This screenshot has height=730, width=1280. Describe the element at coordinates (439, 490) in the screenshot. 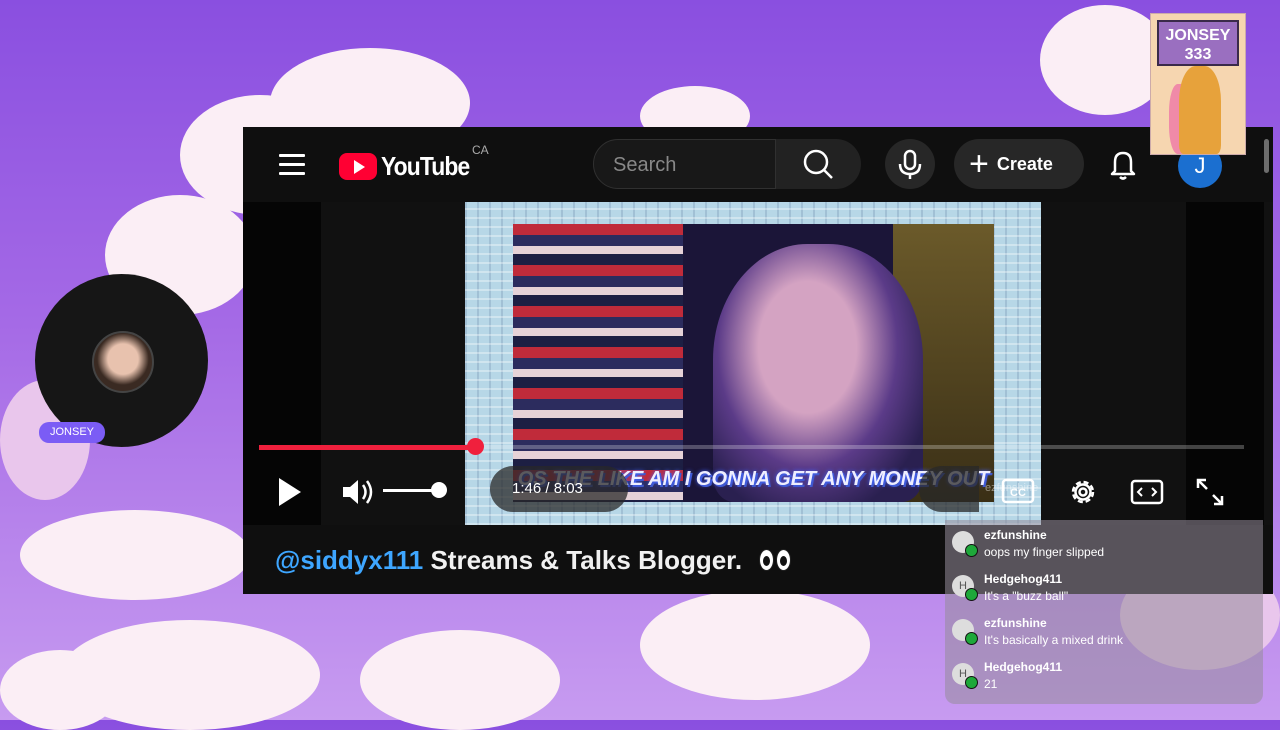

I see `volume-slider-handle` at that location.